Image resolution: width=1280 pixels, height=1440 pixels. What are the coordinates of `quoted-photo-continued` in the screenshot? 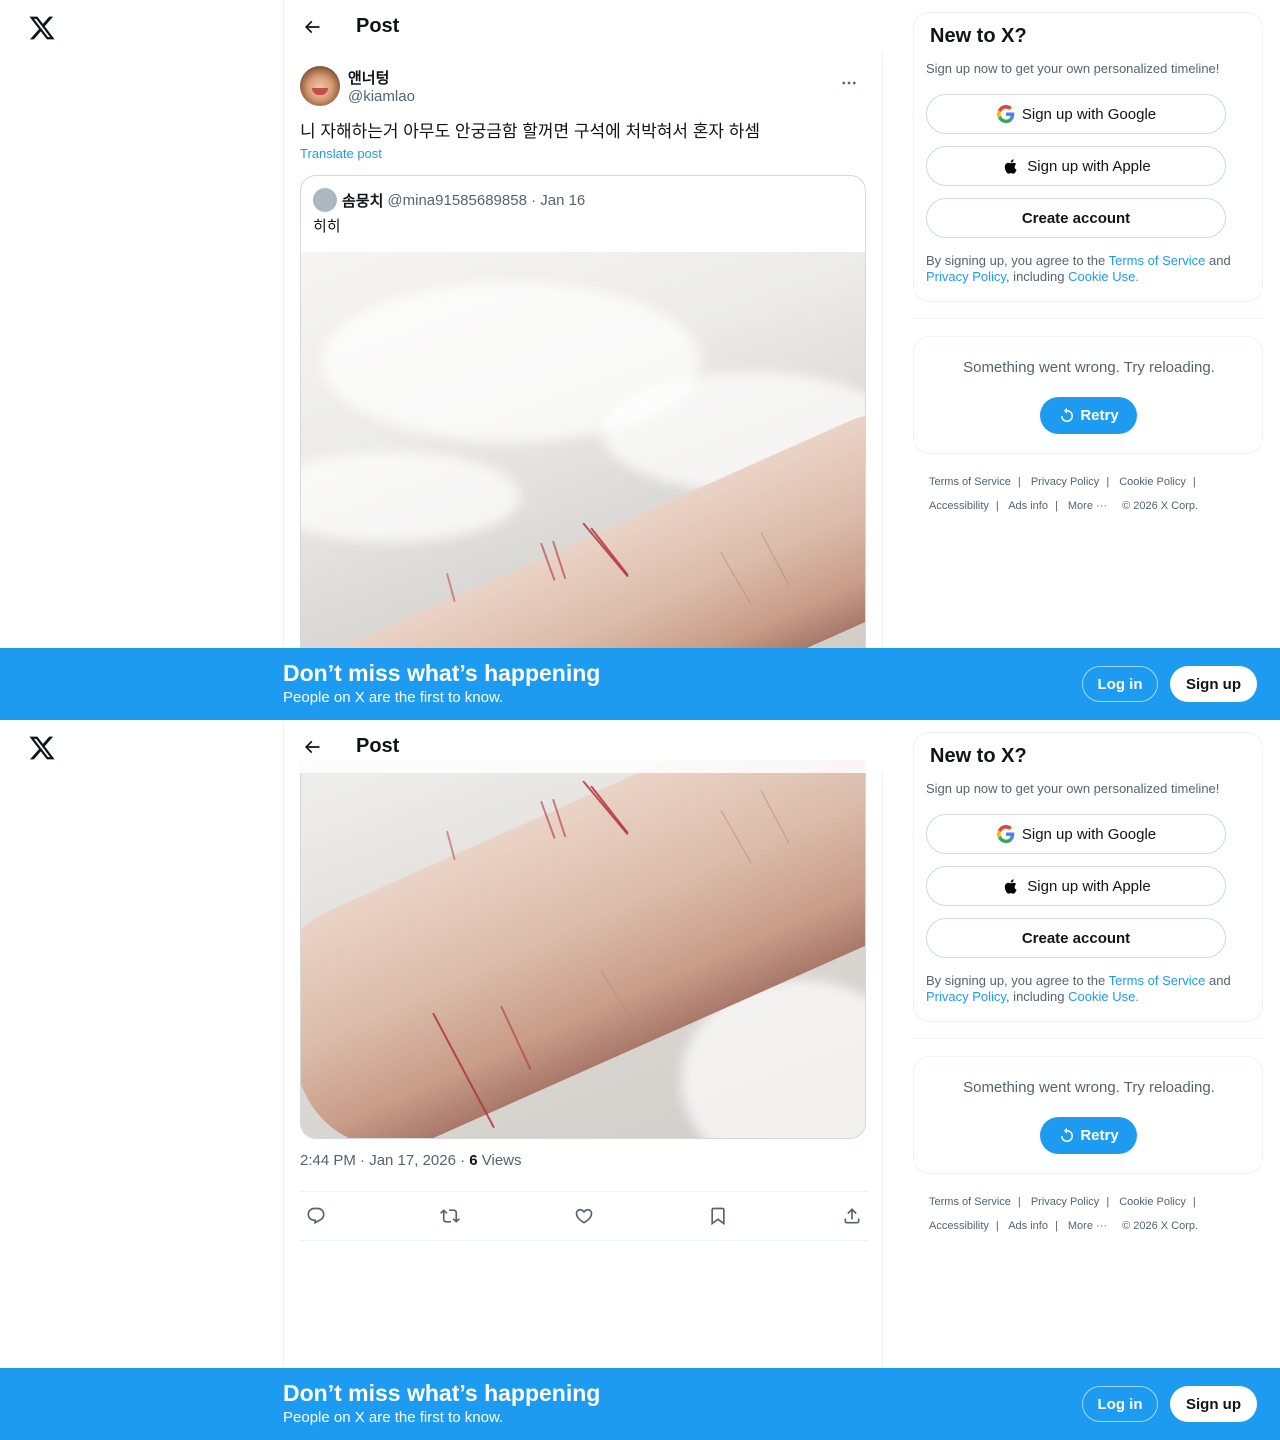 It's located at (583, 949).